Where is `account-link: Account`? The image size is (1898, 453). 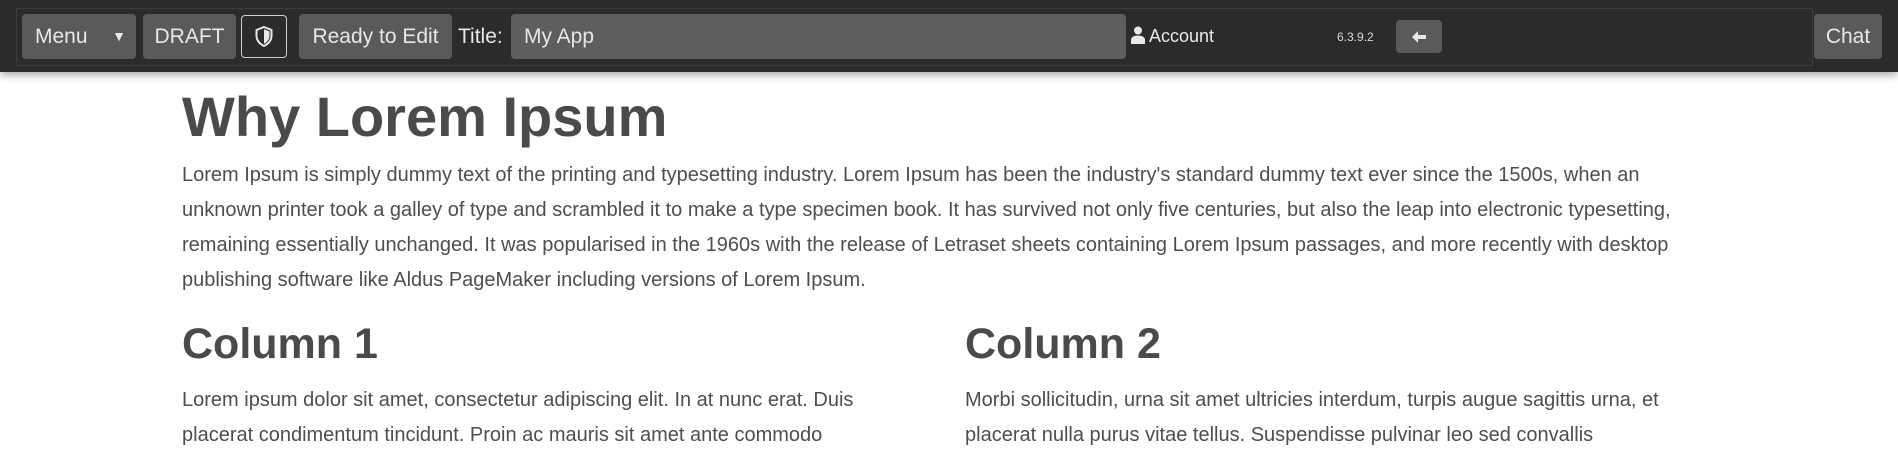 account-link: Account is located at coordinates (1172, 36).